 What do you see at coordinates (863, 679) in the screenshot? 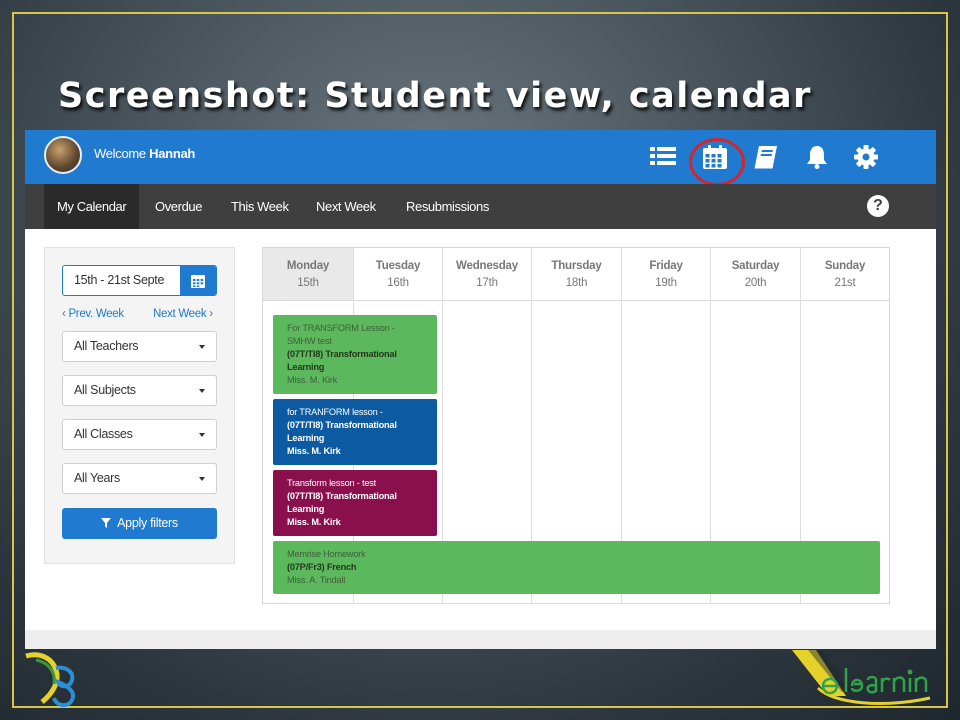
I see `elearning-logo` at bounding box center [863, 679].